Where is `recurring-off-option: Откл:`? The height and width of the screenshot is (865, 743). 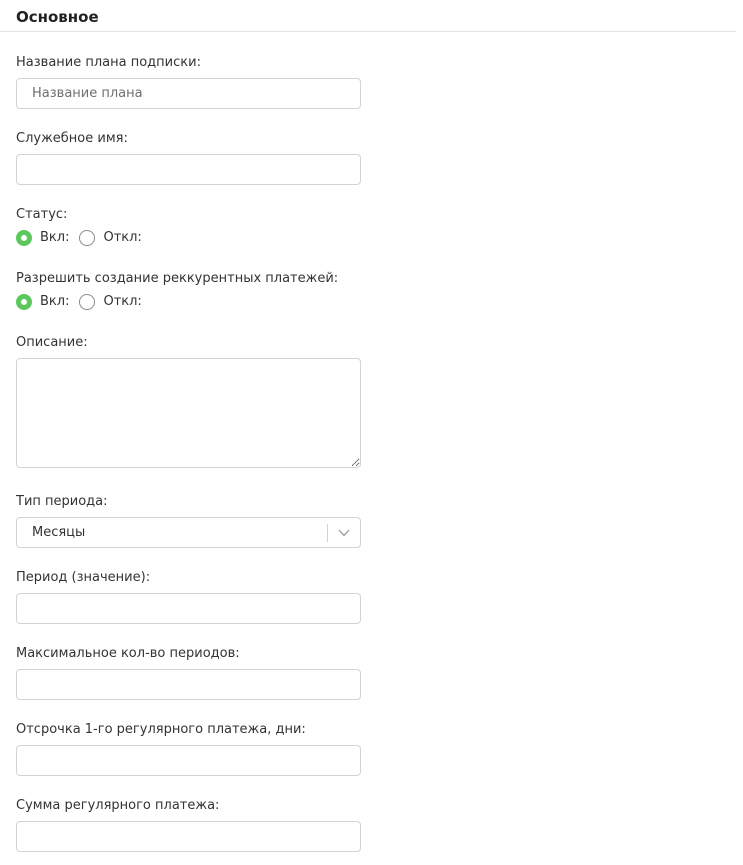 recurring-off-option: Откл: is located at coordinates (110, 302).